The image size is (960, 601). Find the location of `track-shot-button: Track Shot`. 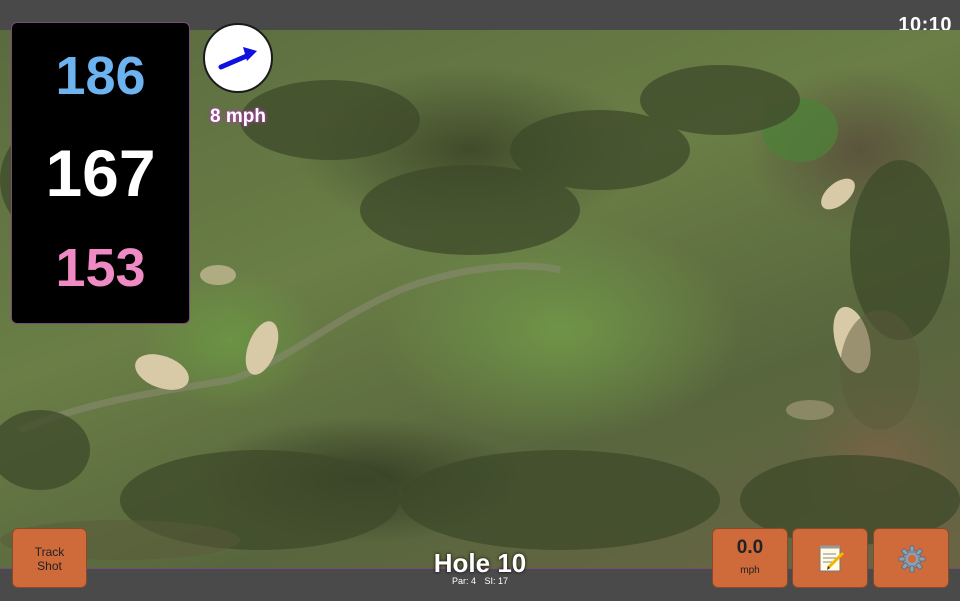

track-shot-button: Track Shot is located at coordinates (49, 558).